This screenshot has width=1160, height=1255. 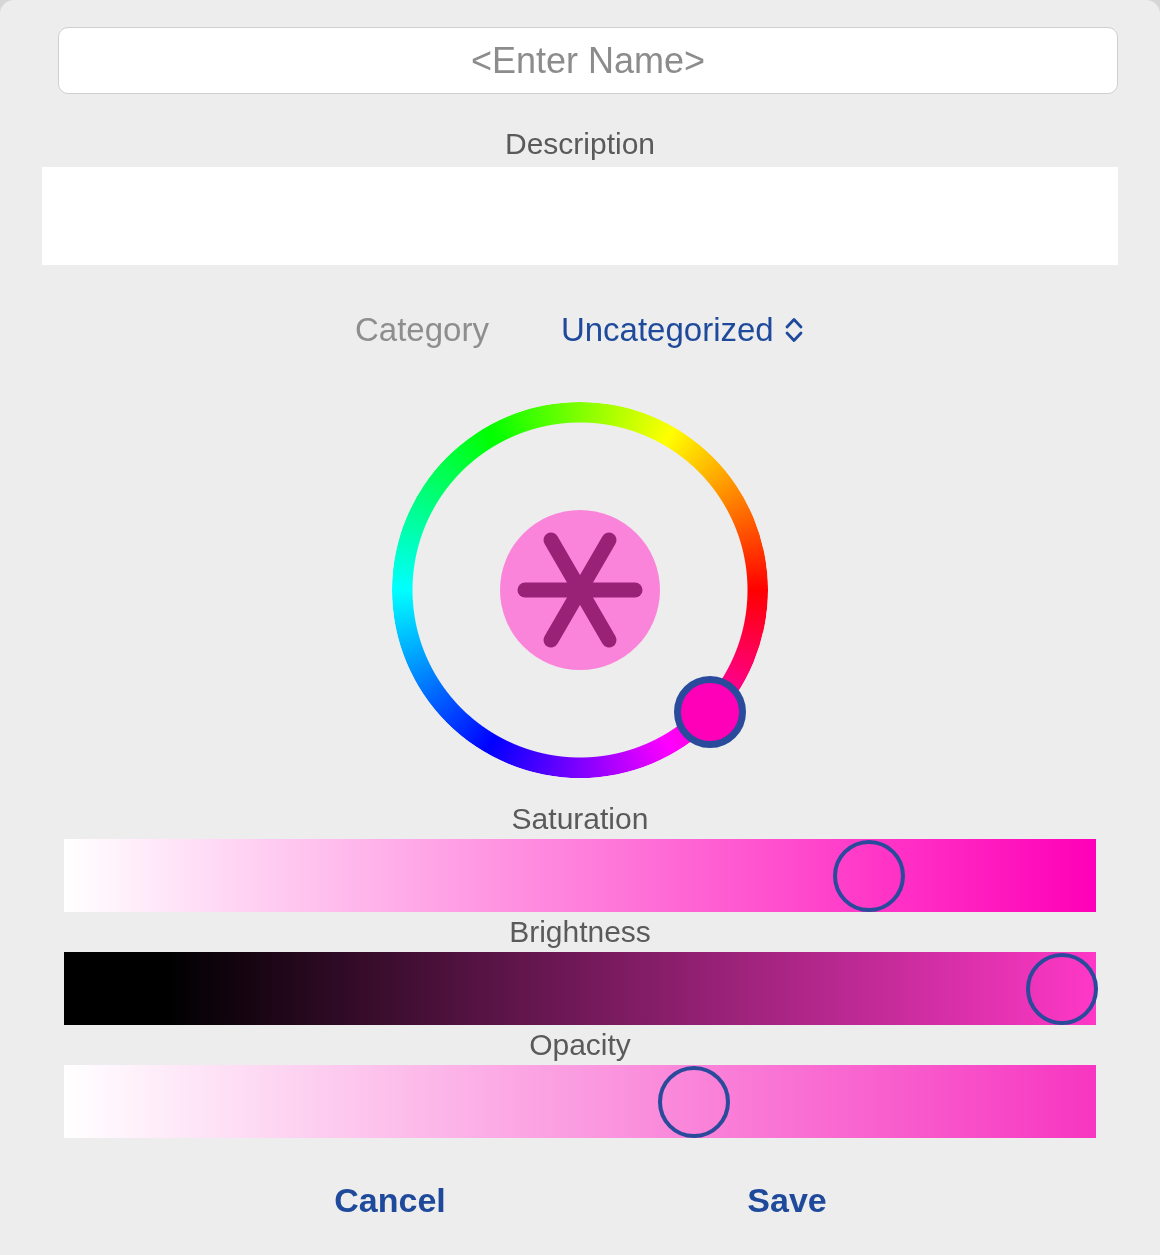 I want to click on opacity-slider-track, so click(x=580, y=1101).